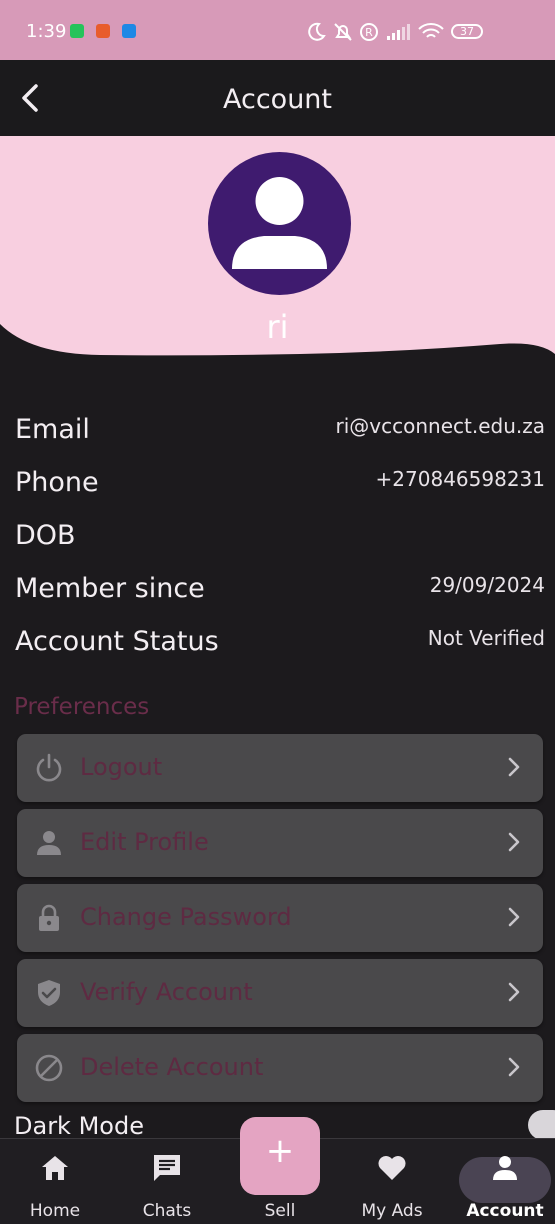  I want to click on lock-icon, so click(49, 917).